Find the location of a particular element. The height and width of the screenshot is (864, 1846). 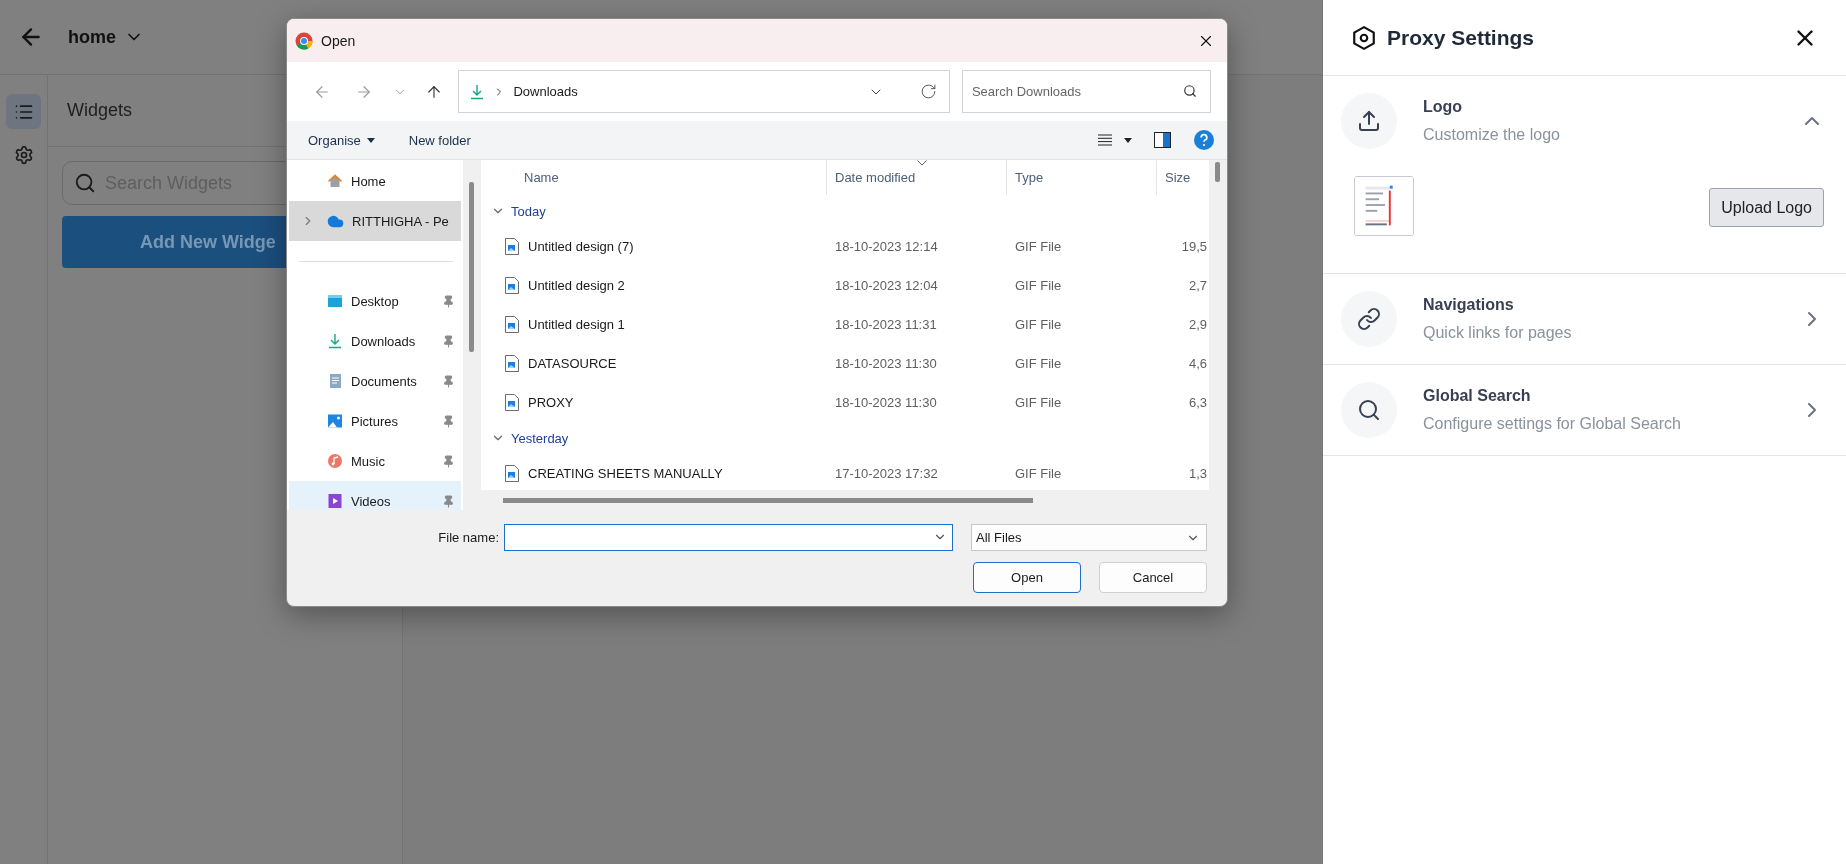

dialog-button: Cancel is located at coordinates (1153, 577).